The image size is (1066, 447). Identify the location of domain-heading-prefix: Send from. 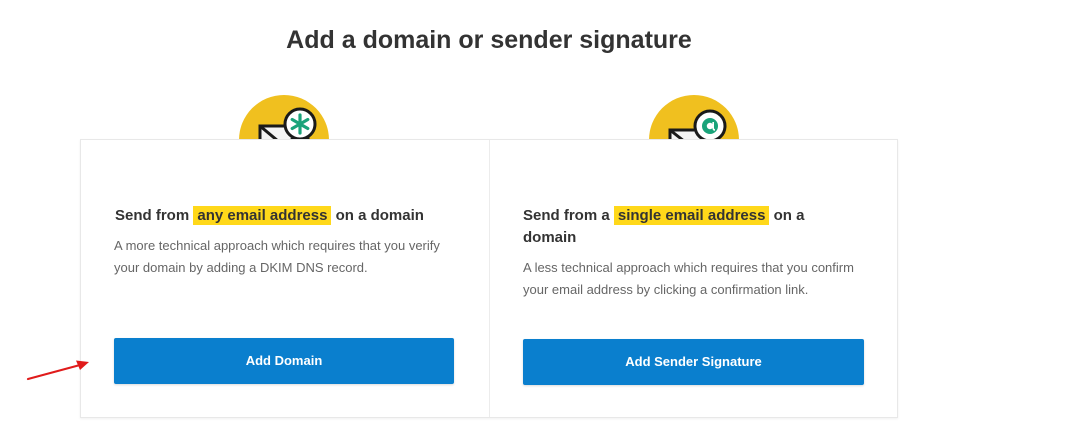
(152, 215).